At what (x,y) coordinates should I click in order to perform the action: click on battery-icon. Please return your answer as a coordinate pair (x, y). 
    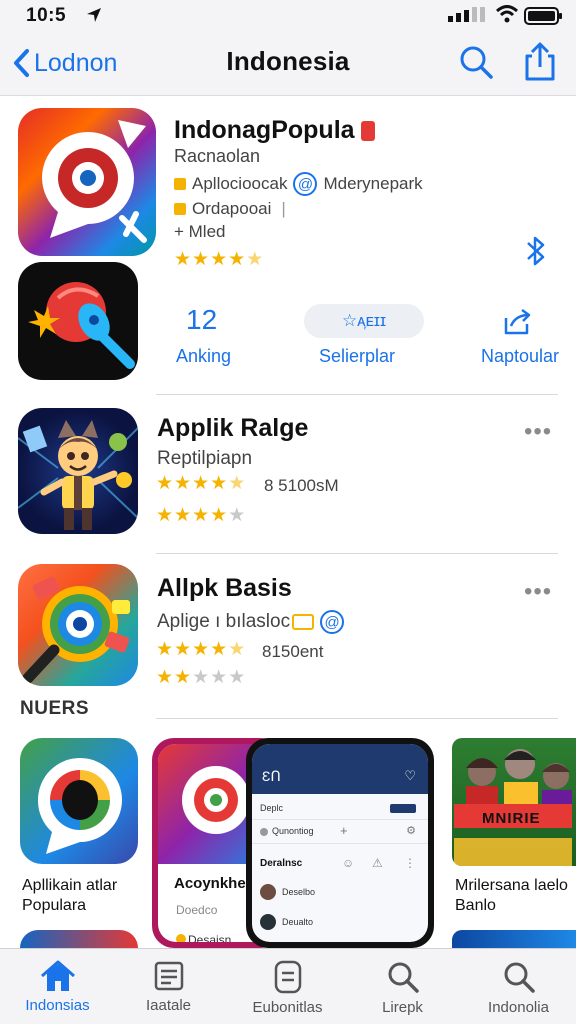
    Looking at the image, I should click on (543, 16).